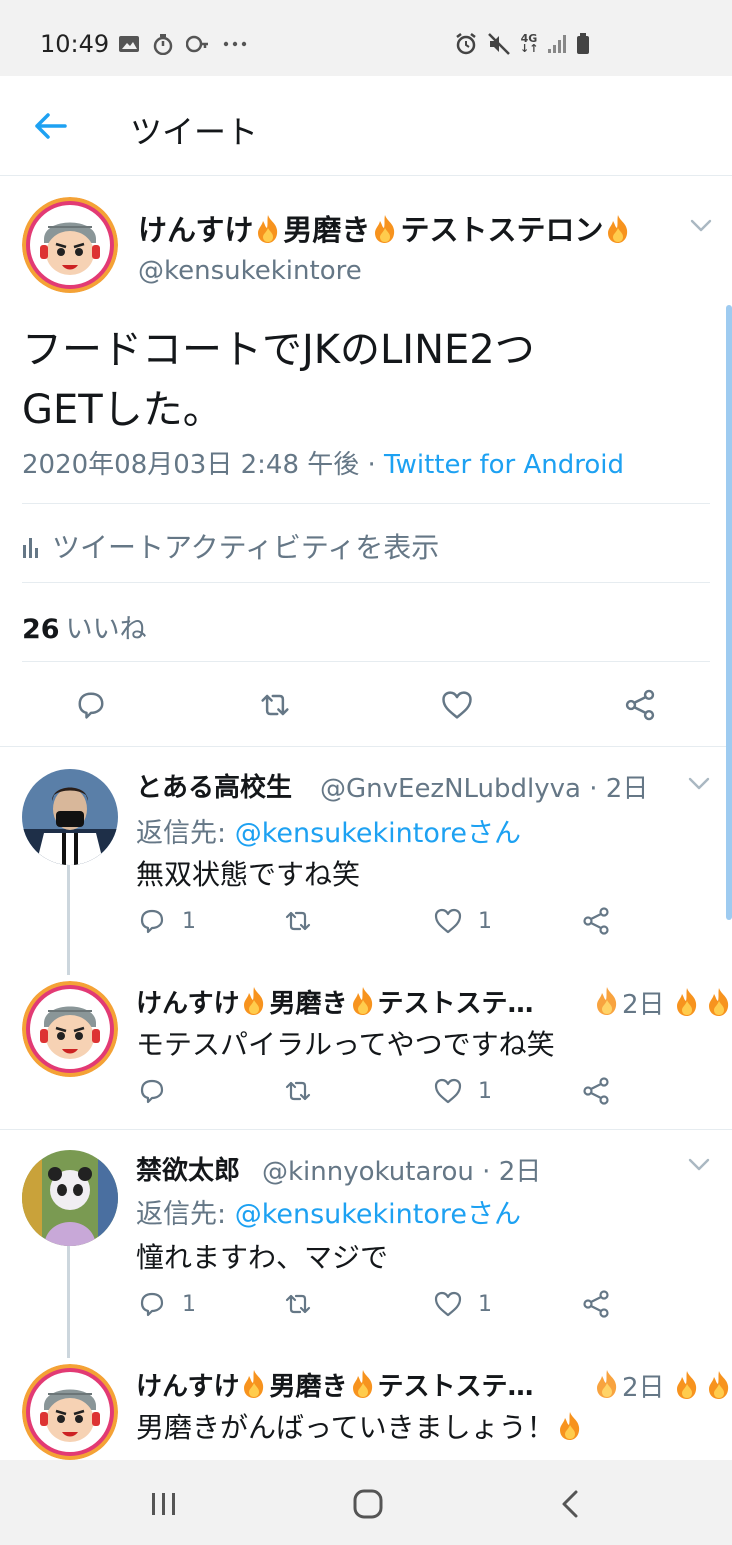 The image size is (732, 1545). What do you see at coordinates (360, 1426) in the screenshot?
I see `reply-text: 男磨きがんばっていきましょう！` at bounding box center [360, 1426].